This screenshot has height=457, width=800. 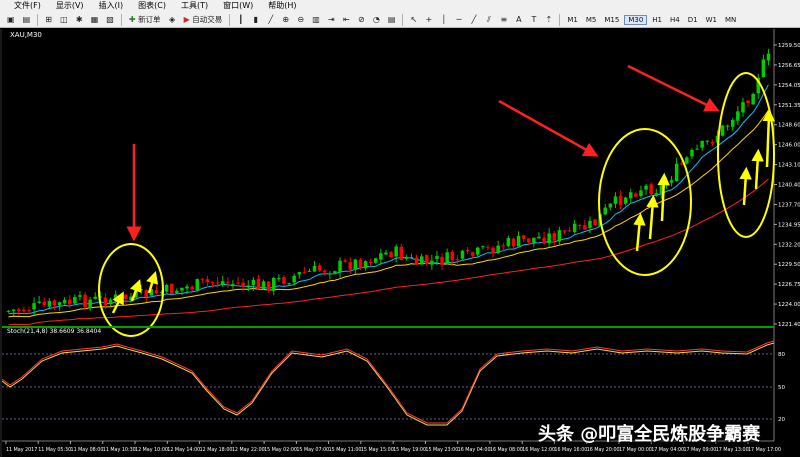 I want to click on price-tick-label: 1240.40, so click(x=789, y=186).